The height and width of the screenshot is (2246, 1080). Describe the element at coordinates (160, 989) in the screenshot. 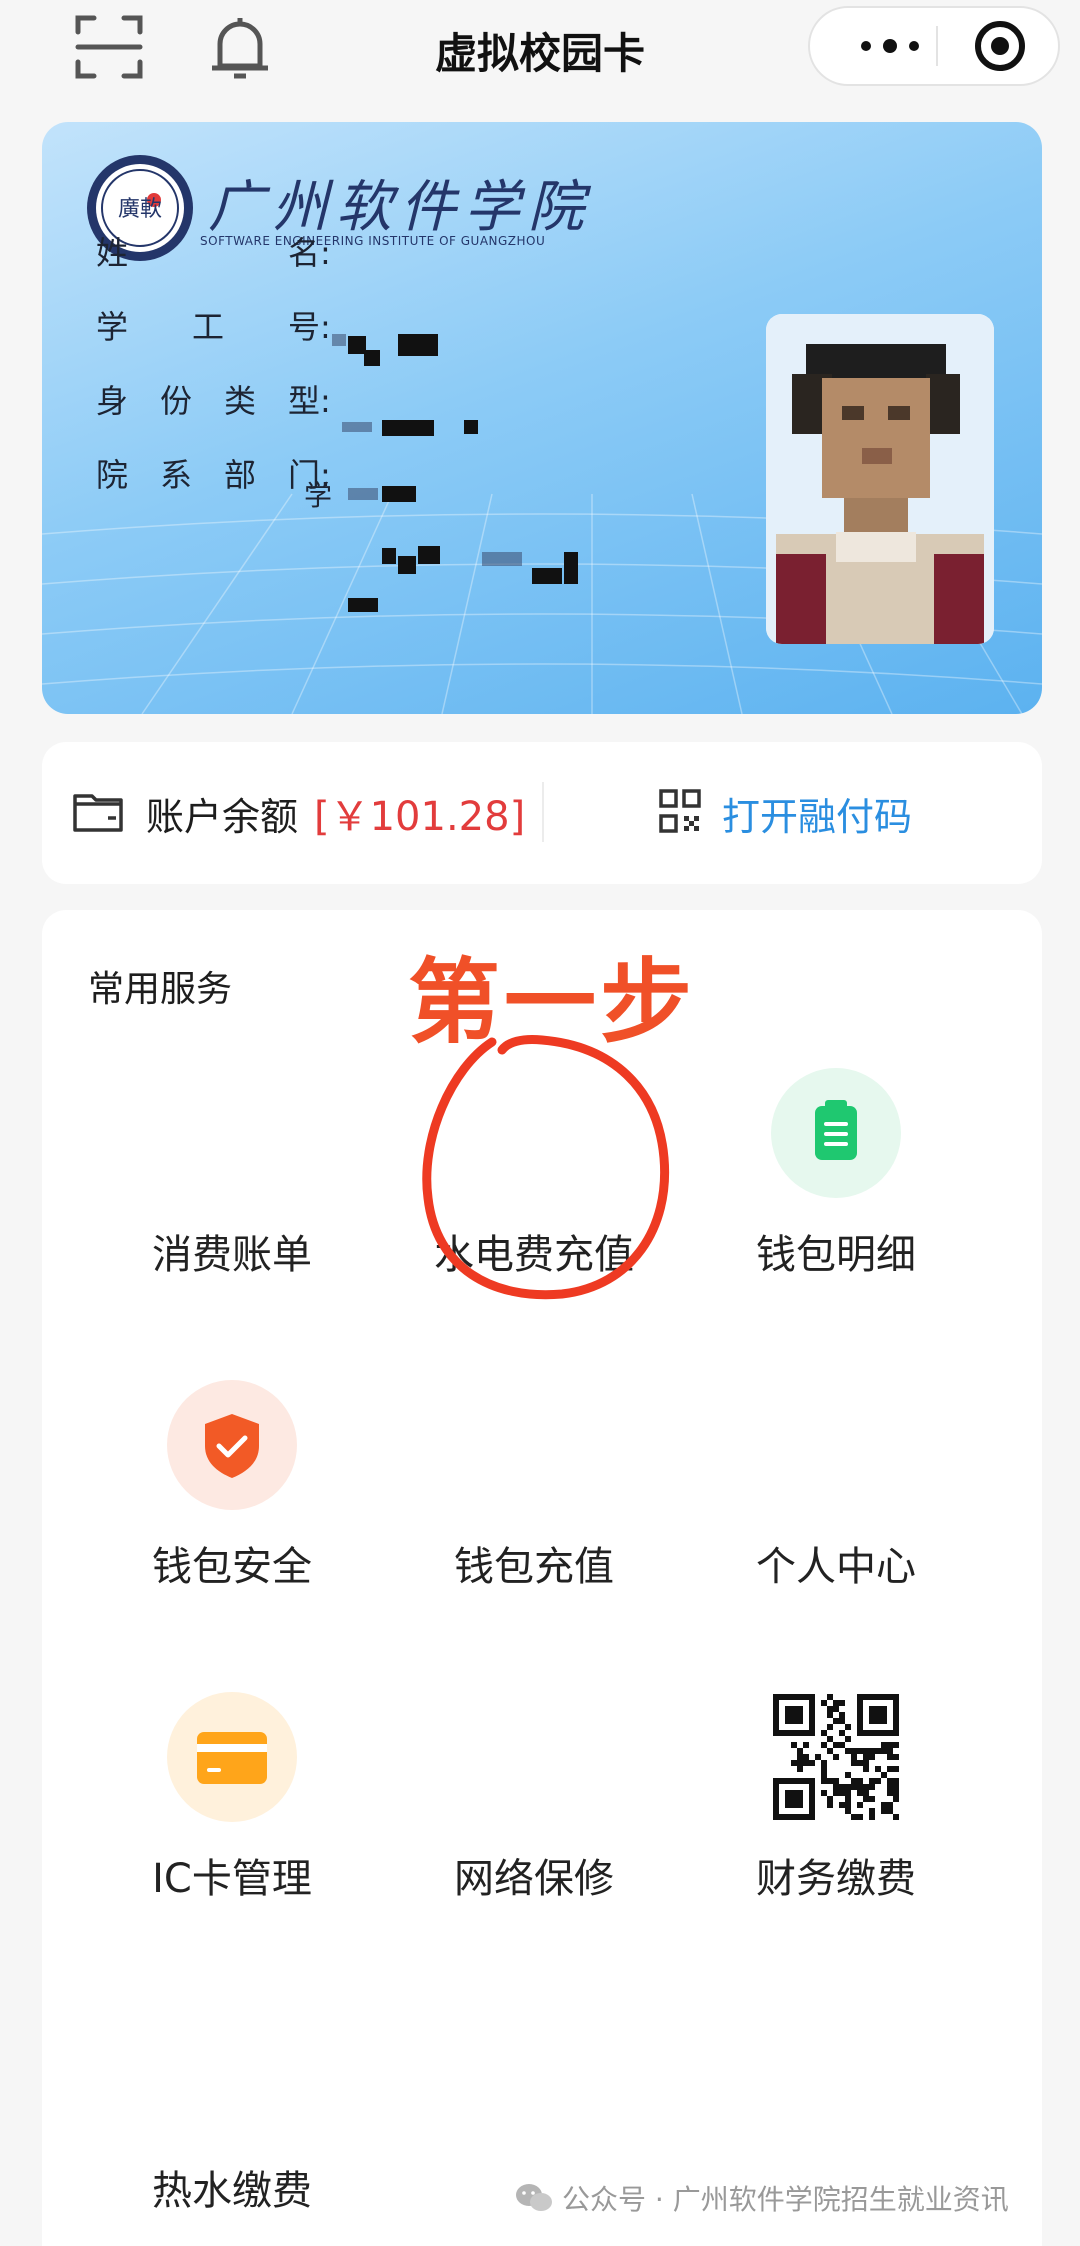

I see `services-title: 常用服务` at that location.